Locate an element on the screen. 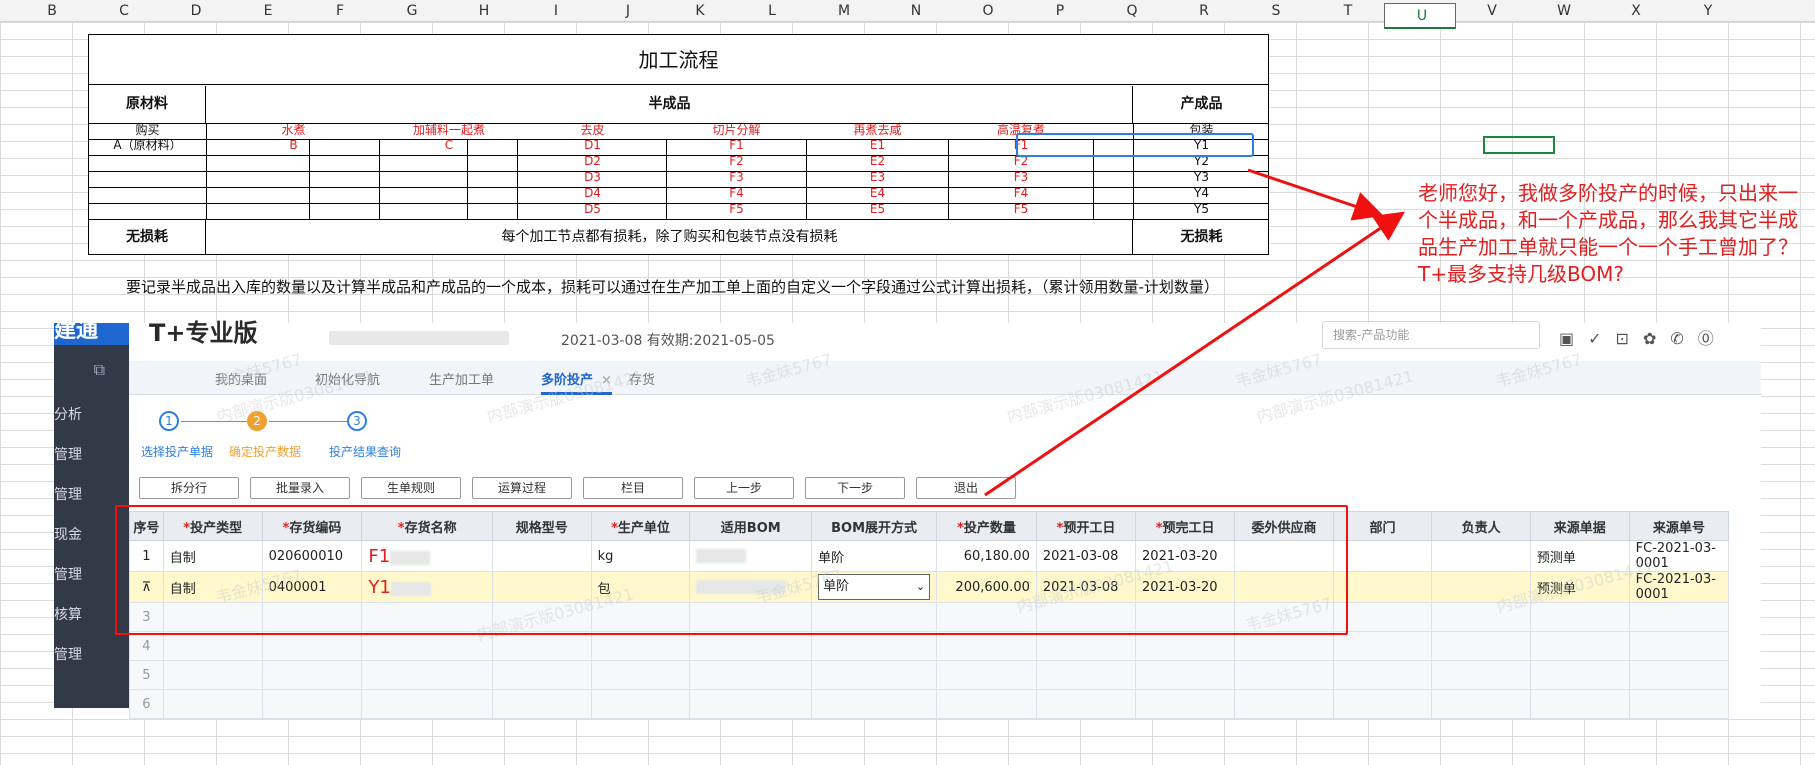 Image resolution: width=1815 pixels, height=765 pixels. toolbar-button-6: 下一步 is located at coordinates (855, 488).